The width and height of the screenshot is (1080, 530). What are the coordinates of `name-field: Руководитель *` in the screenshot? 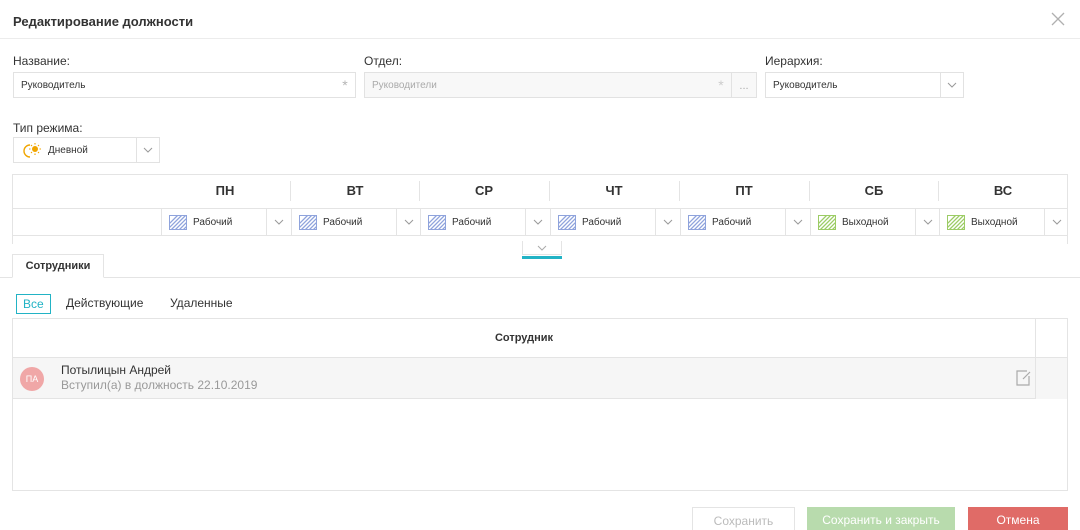 It's located at (184, 85).